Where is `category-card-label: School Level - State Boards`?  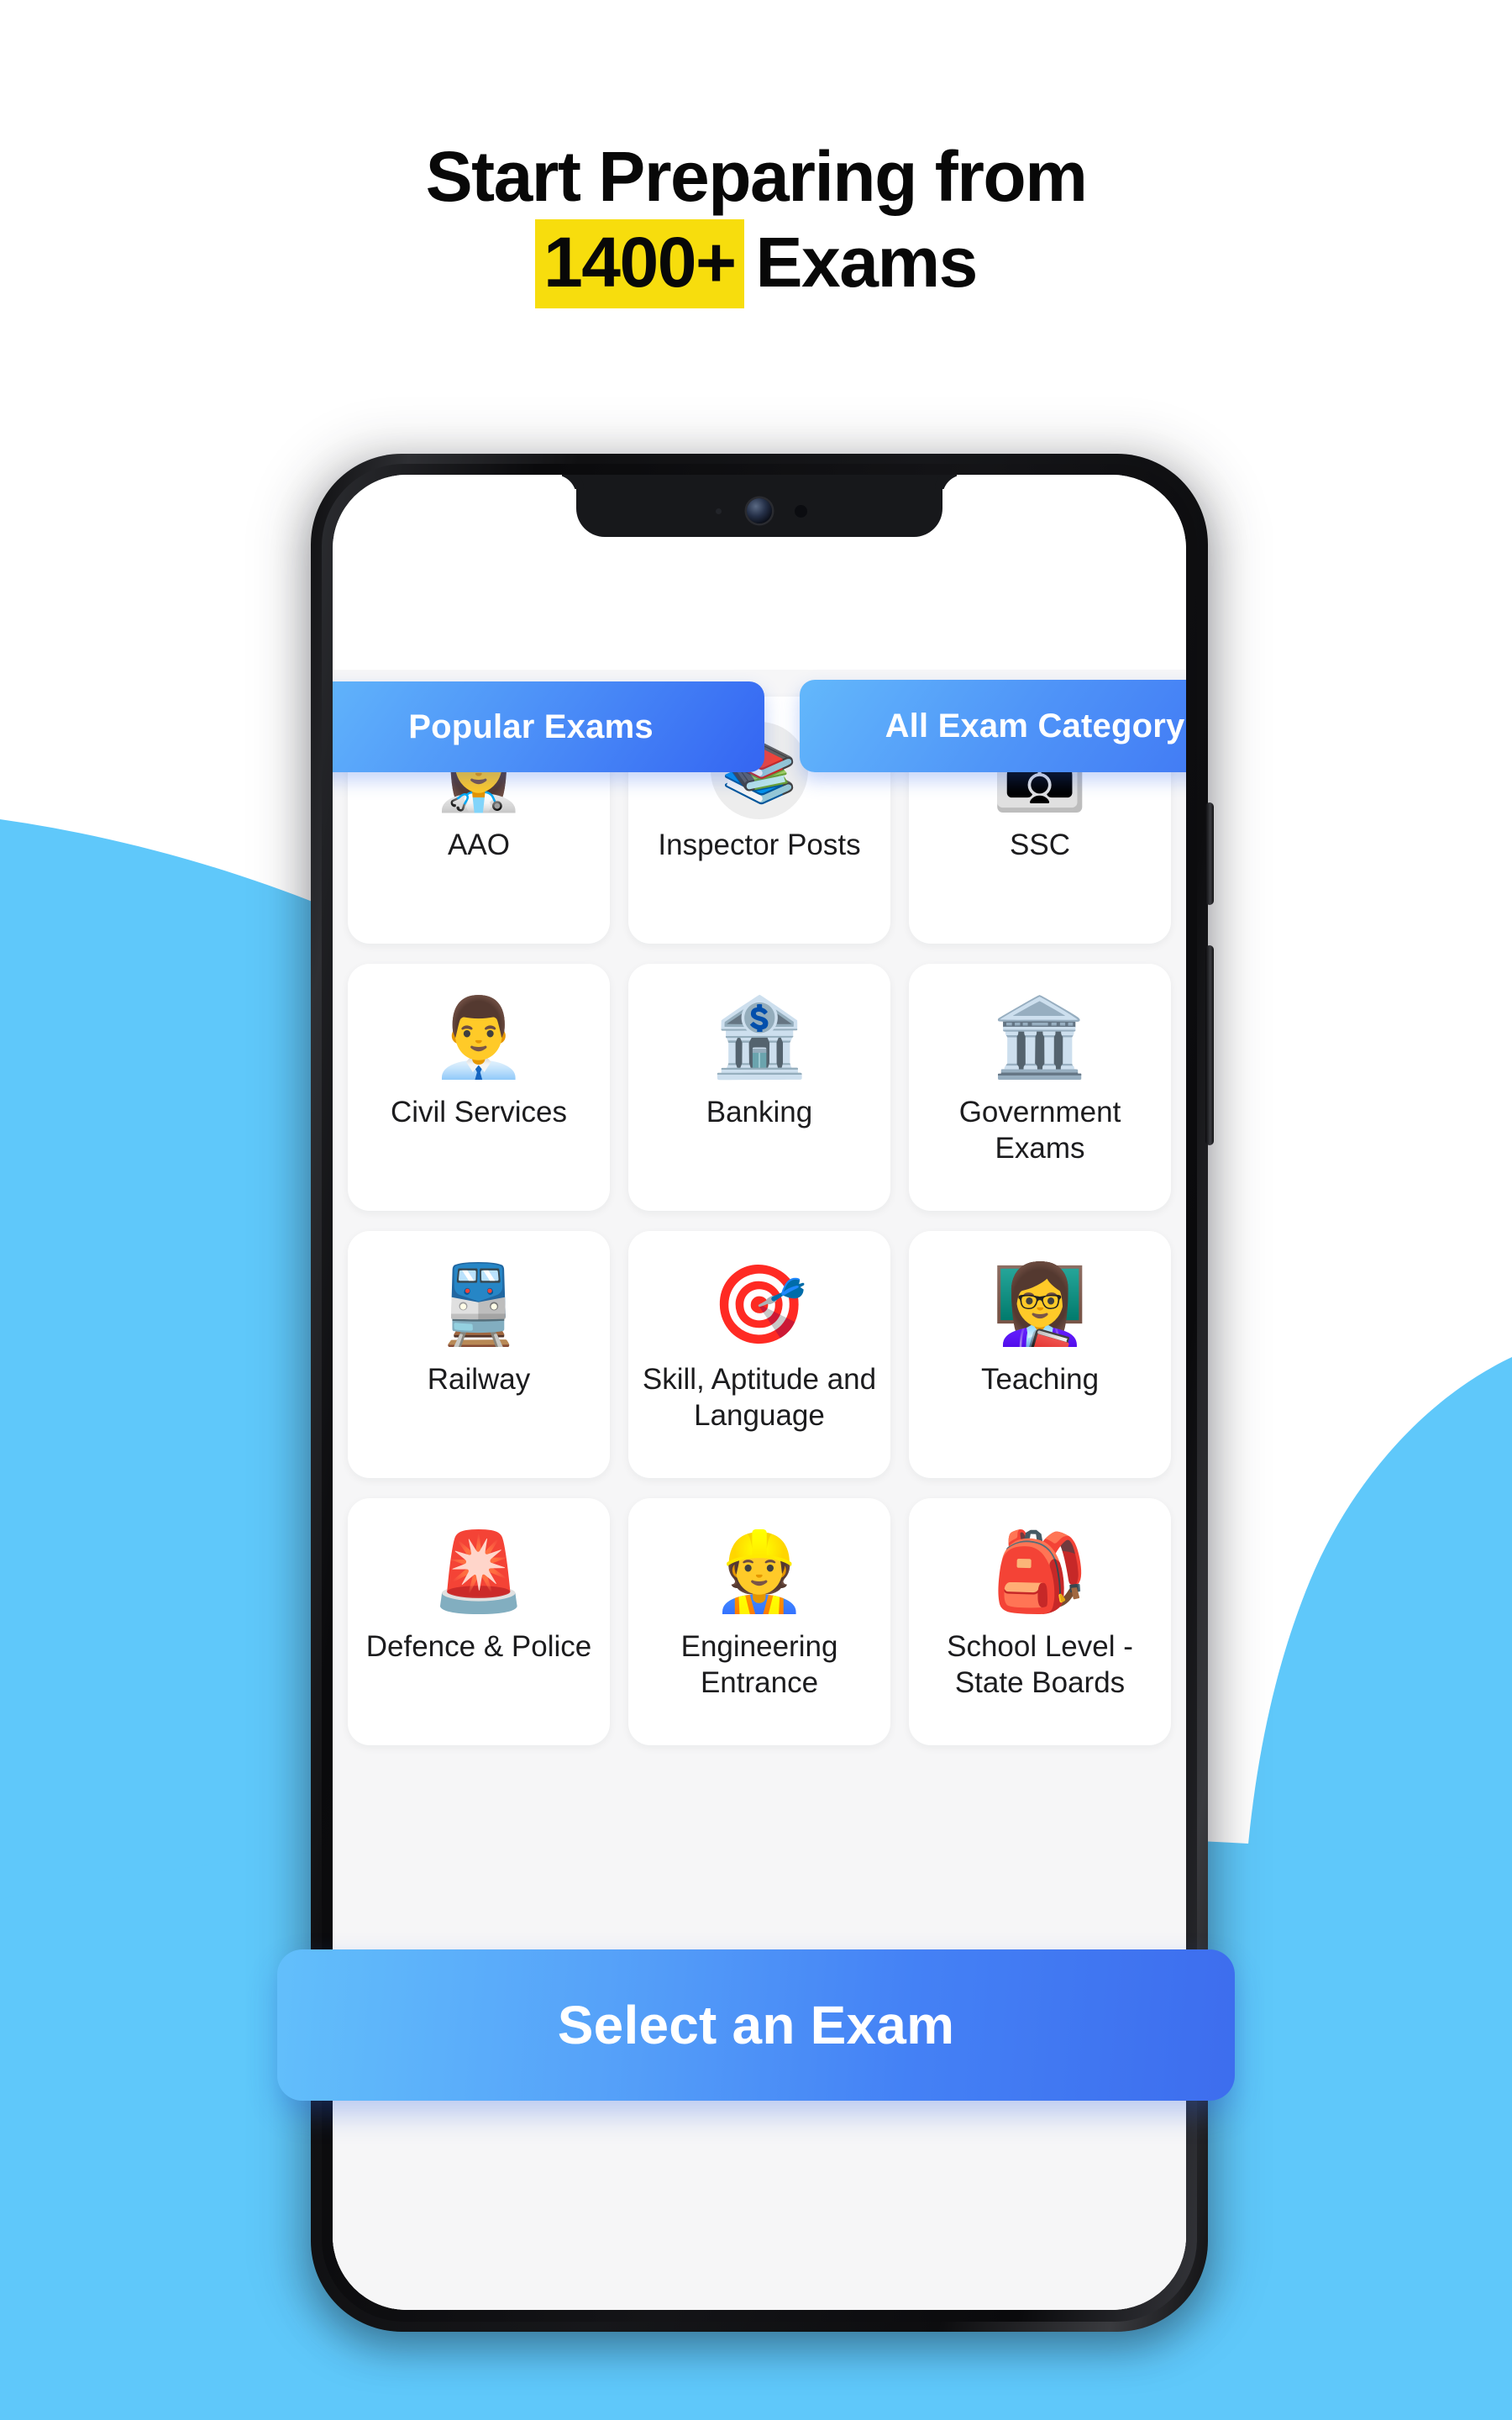 category-card-label: School Level - State Boards is located at coordinates (1040, 1664).